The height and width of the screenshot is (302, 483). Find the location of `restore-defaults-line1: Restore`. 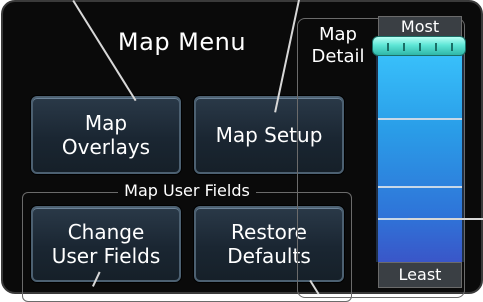

restore-defaults-line1: Restore is located at coordinates (269, 232).